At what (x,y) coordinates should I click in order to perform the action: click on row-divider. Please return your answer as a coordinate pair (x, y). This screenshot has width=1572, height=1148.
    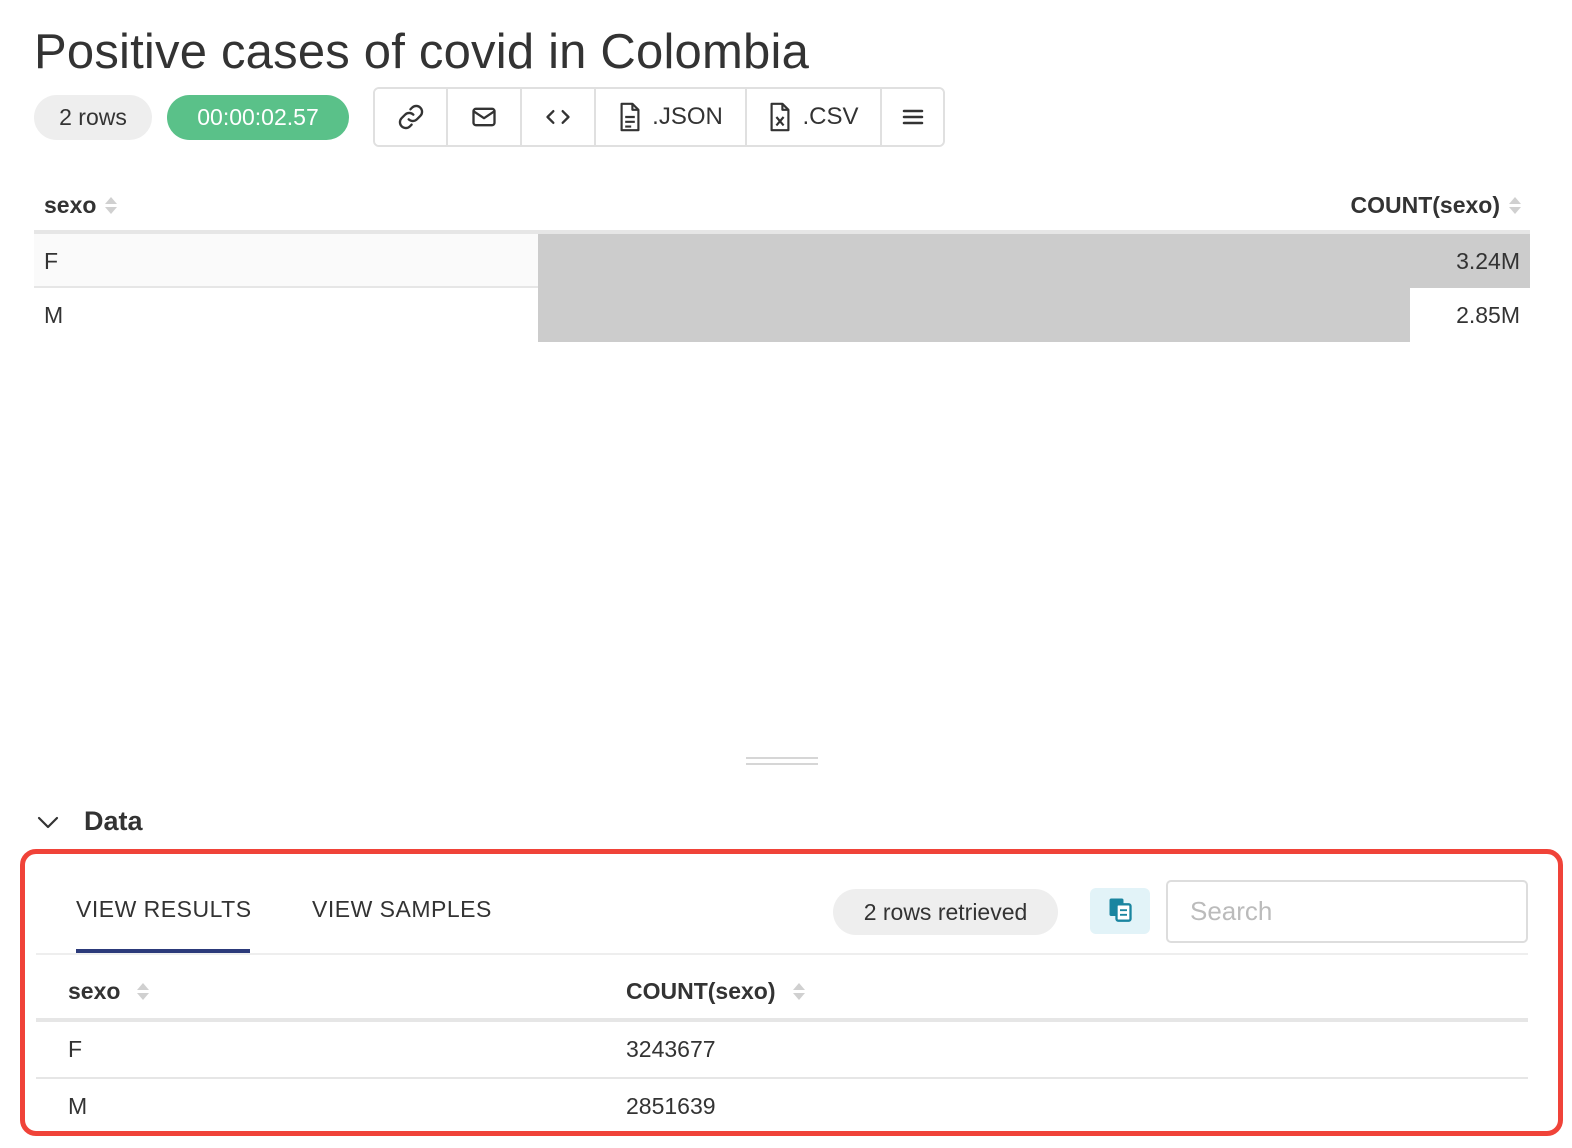
    Looking at the image, I should click on (782, 1078).